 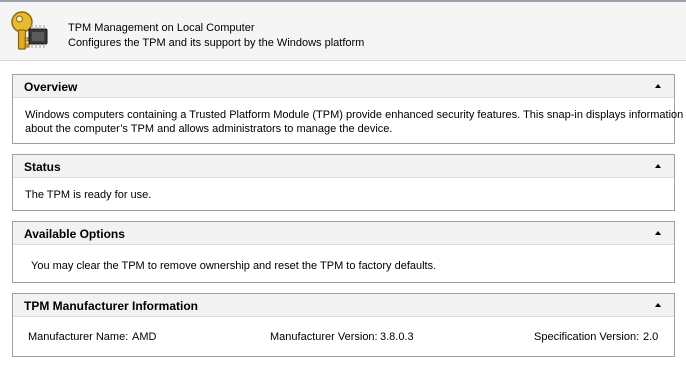 I want to click on status-collapse-button, so click(x=658, y=166).